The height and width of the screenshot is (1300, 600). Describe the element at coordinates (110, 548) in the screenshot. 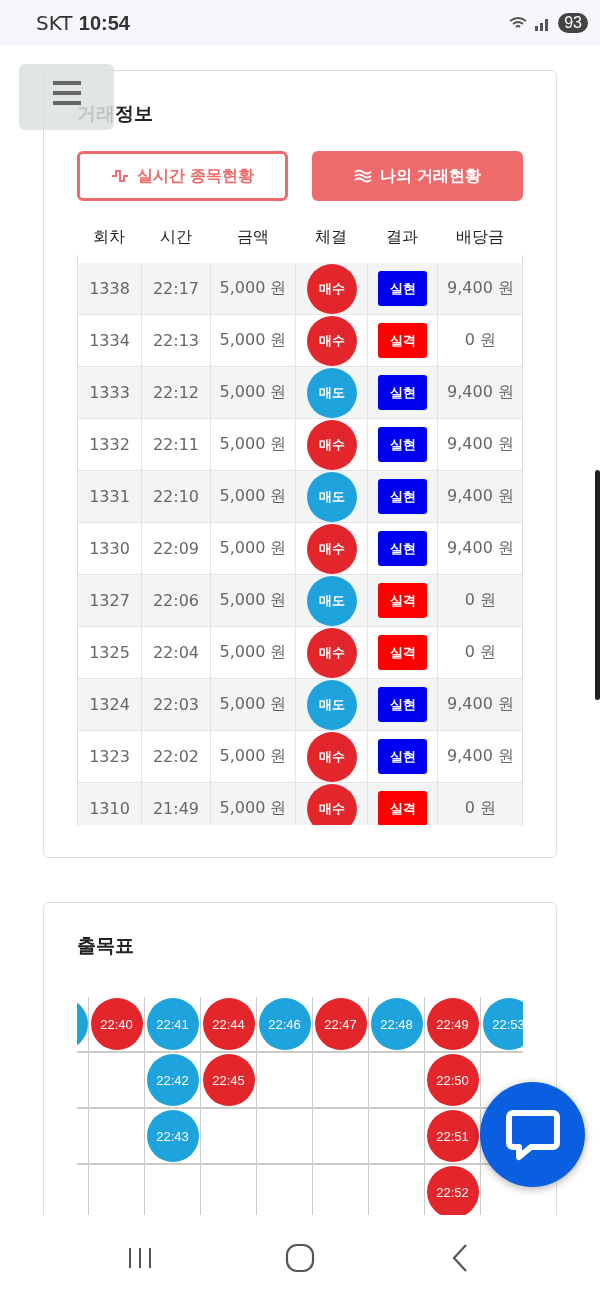

I see `table-cell: 1330` at that location.